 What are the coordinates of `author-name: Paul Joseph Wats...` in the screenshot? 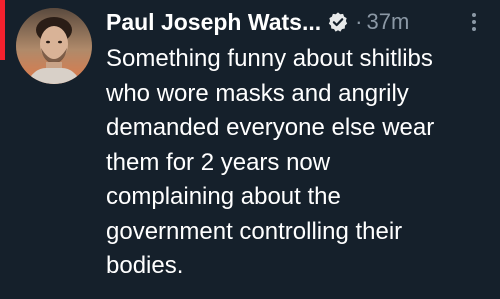 It's located at (213, 22).